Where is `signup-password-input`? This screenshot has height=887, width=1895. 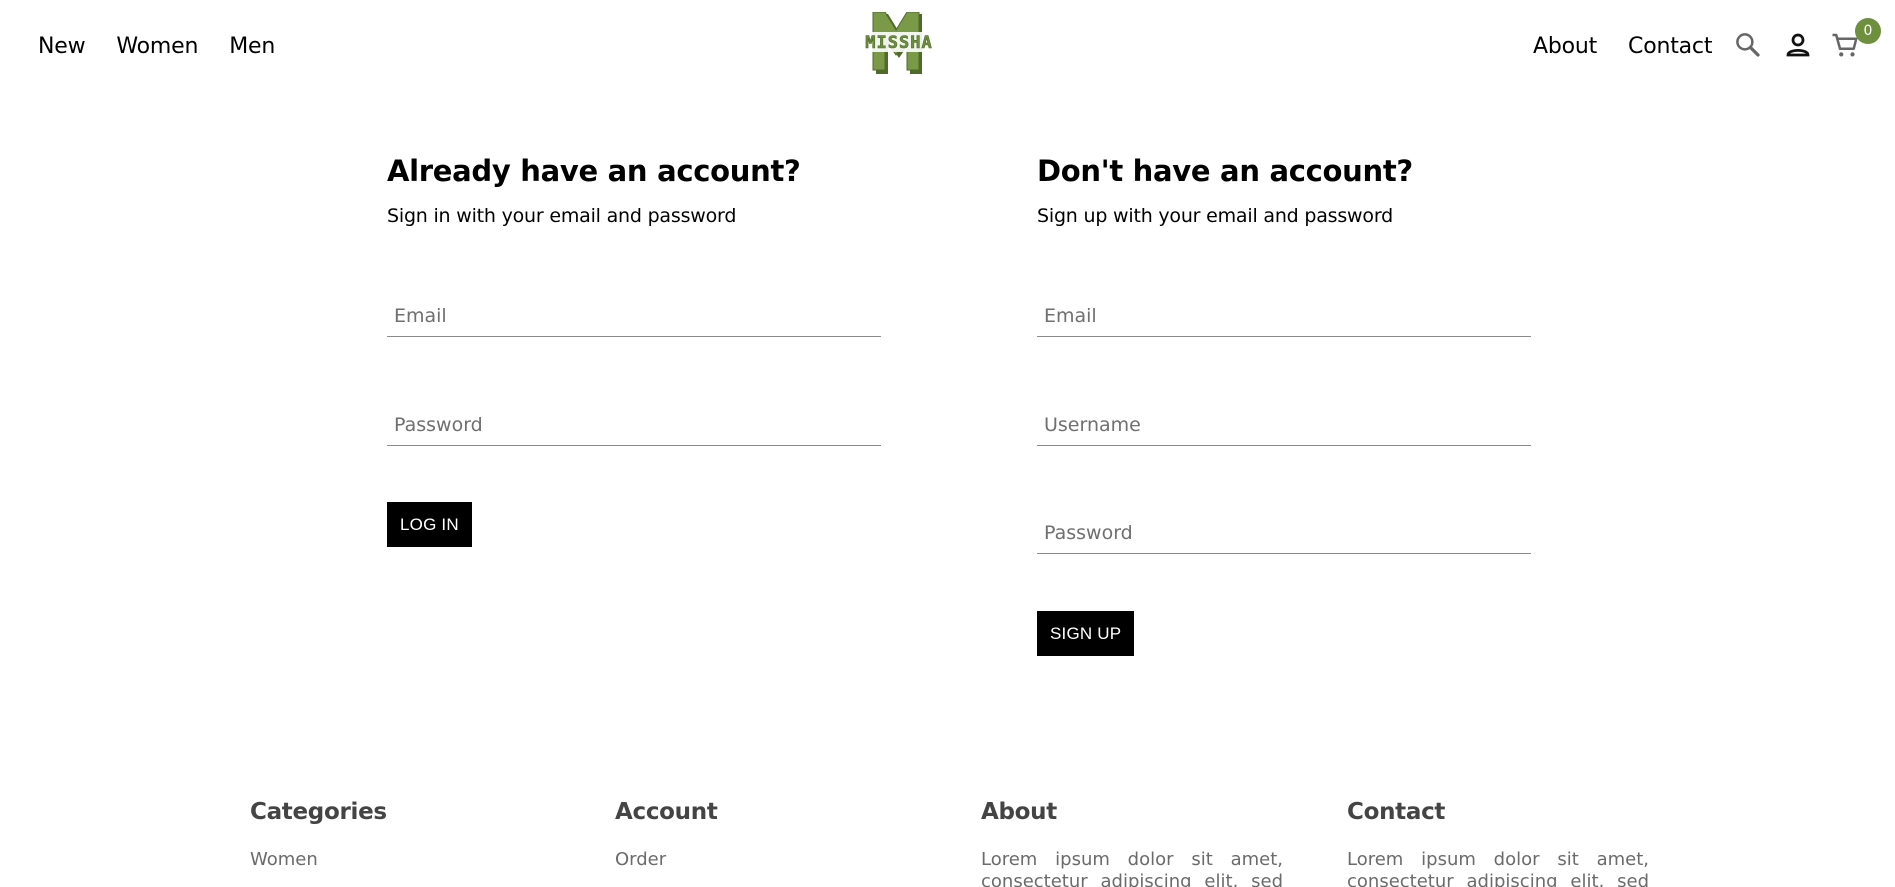 signup-password-input is located at coordinates (1284, 533).